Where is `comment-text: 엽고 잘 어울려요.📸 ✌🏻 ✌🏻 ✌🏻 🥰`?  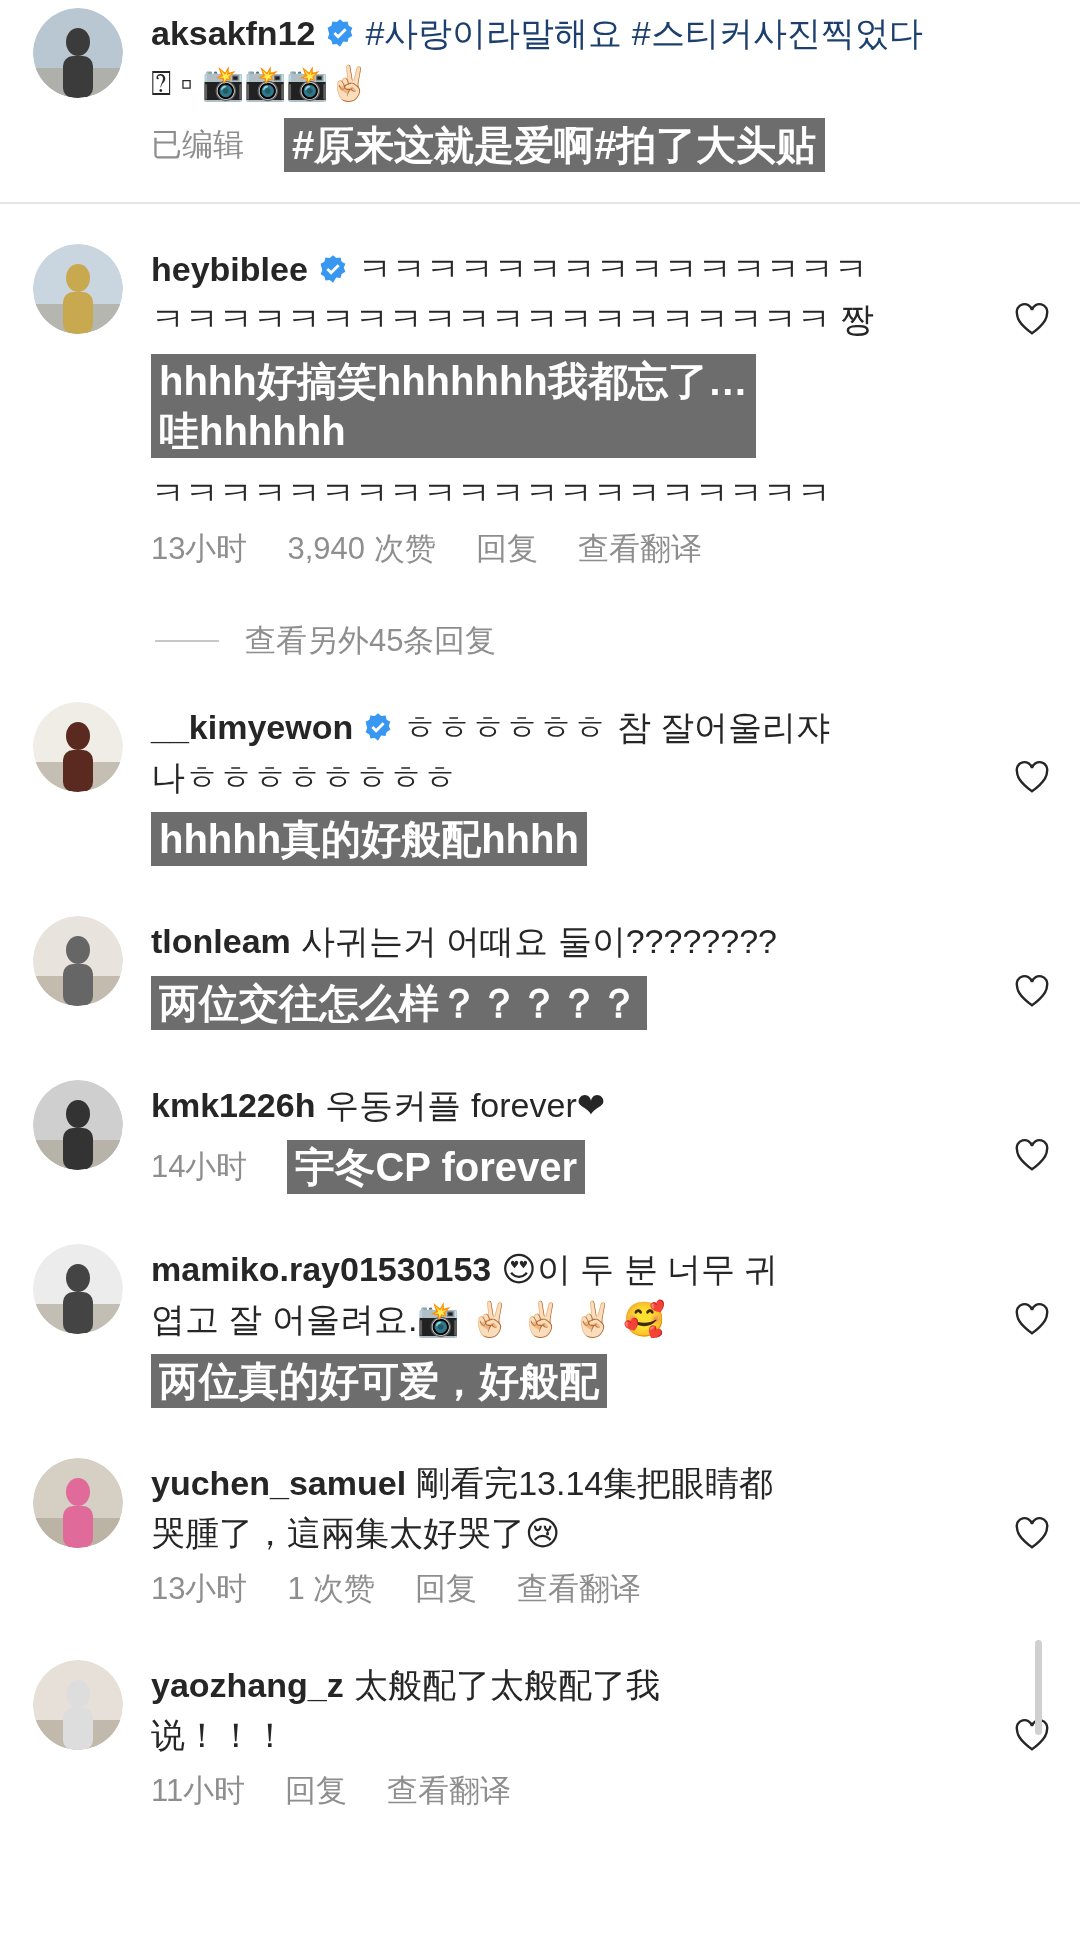 comment-text: 엽고 잘 어울려요.📸 ✌🏻 ✌🏻 ✌🏻 🥰 is located at coordinates (408, 1319).